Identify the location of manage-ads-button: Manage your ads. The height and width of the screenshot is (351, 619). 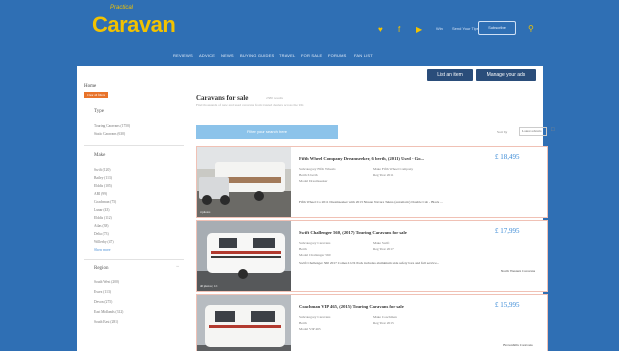
(506, 75).